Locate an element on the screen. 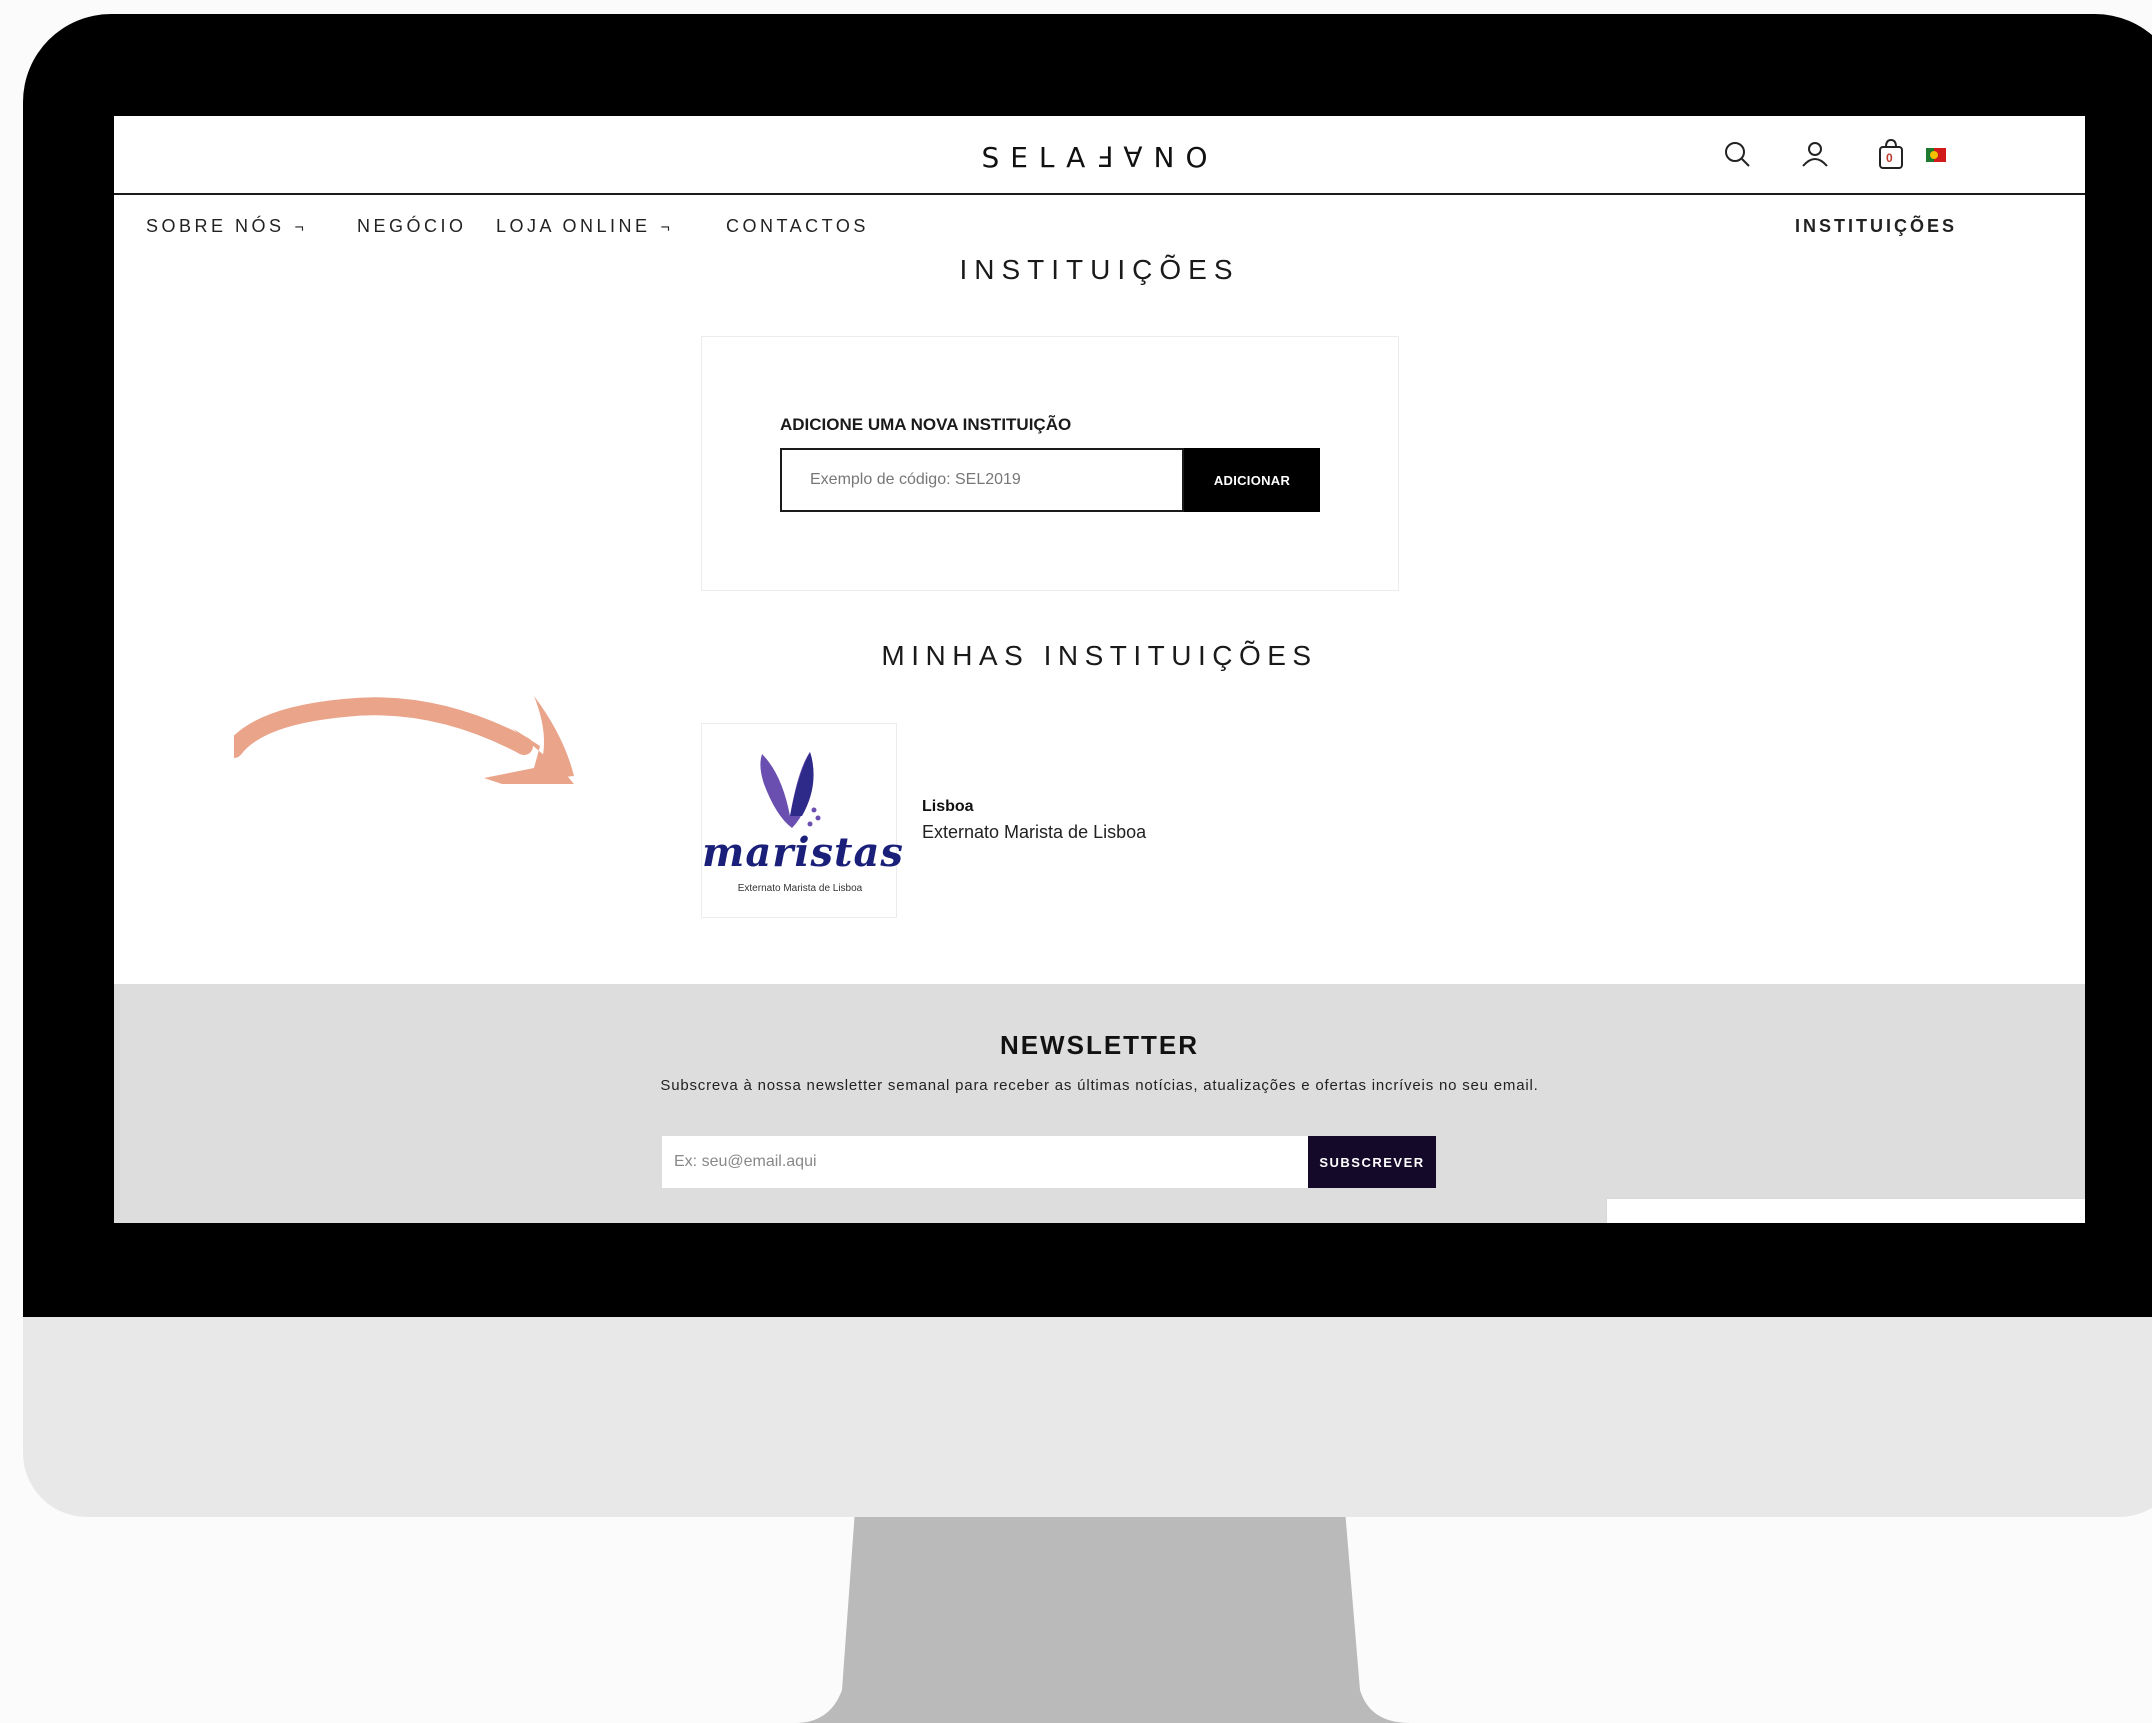 The image size is (2152, 1723). nav-label: NEGÓCIO is located at coordinates (412, 226).